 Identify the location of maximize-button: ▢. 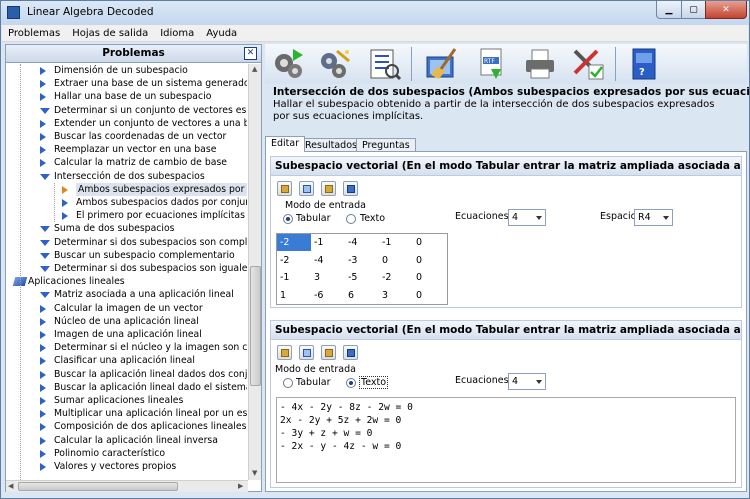
(693, 10).